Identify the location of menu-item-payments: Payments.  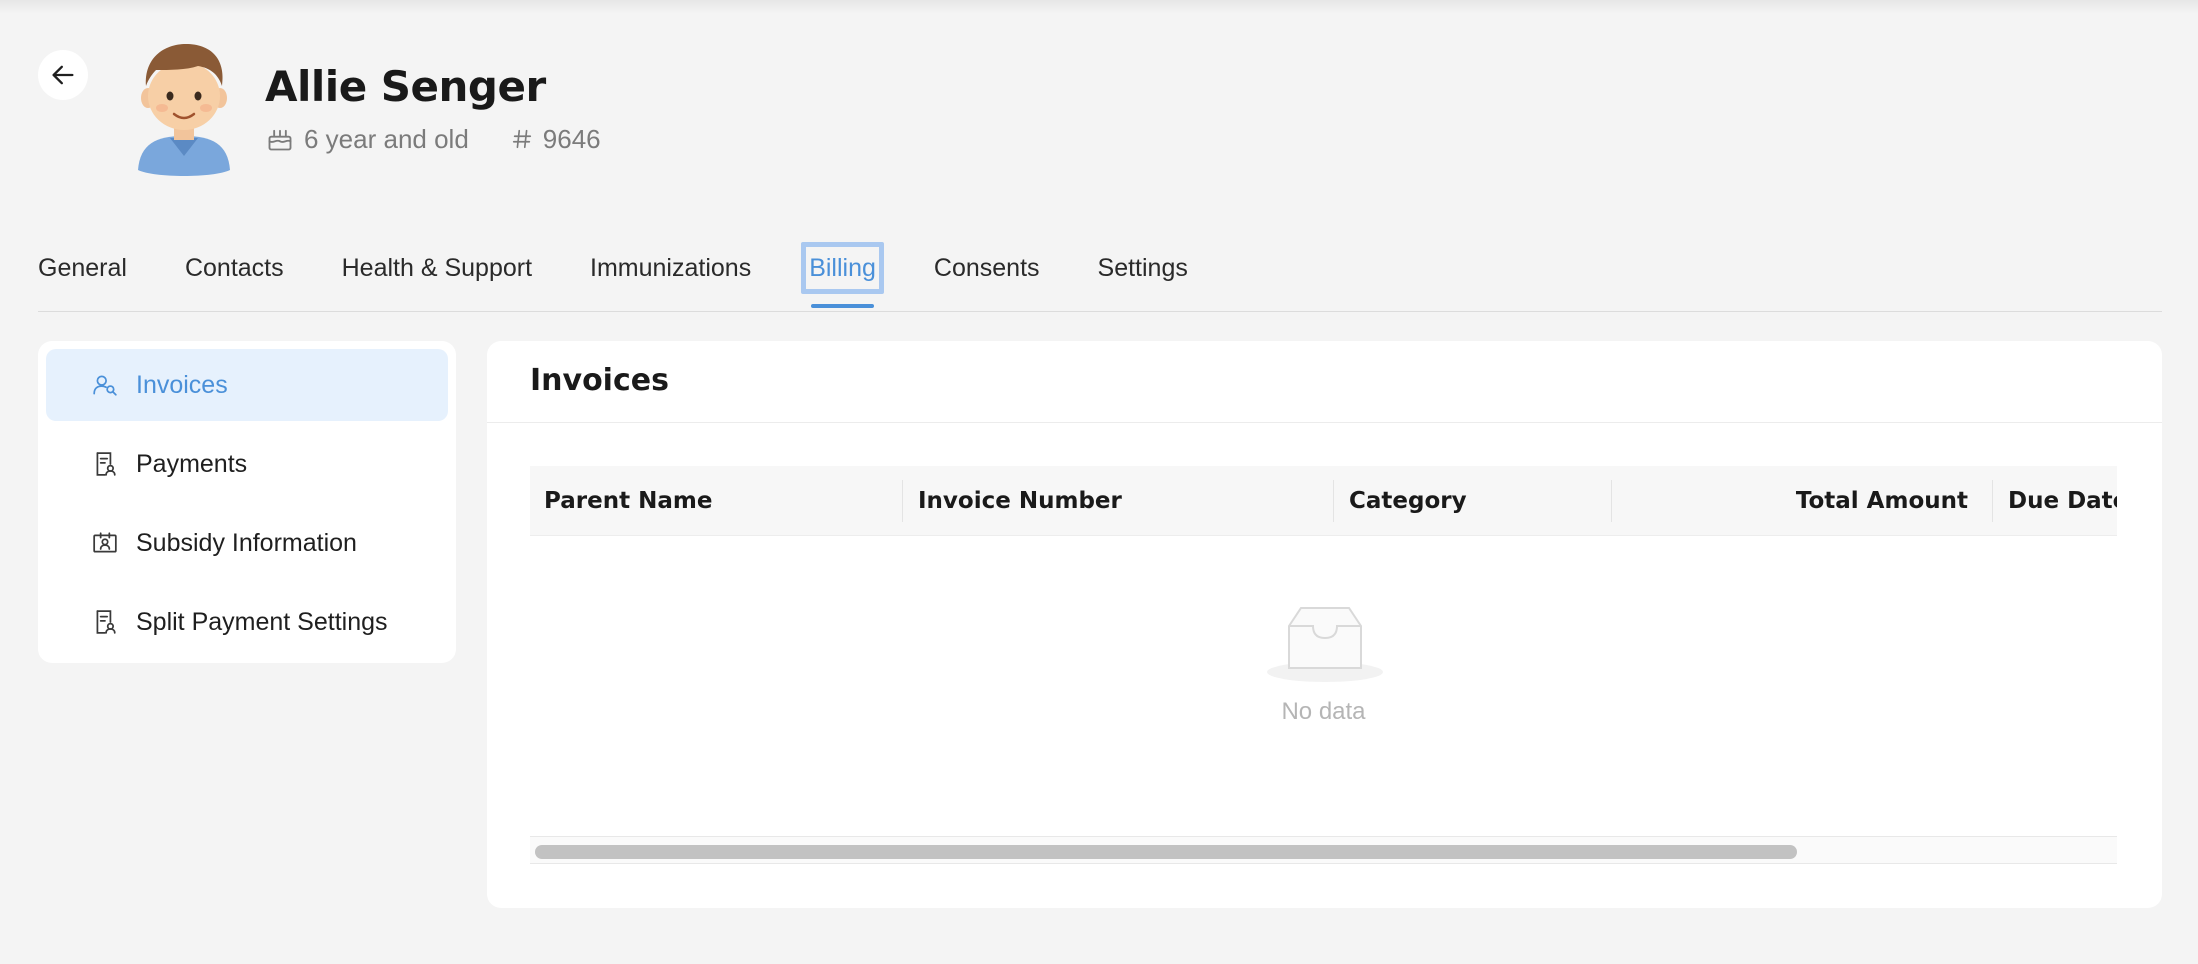
(247, 464).